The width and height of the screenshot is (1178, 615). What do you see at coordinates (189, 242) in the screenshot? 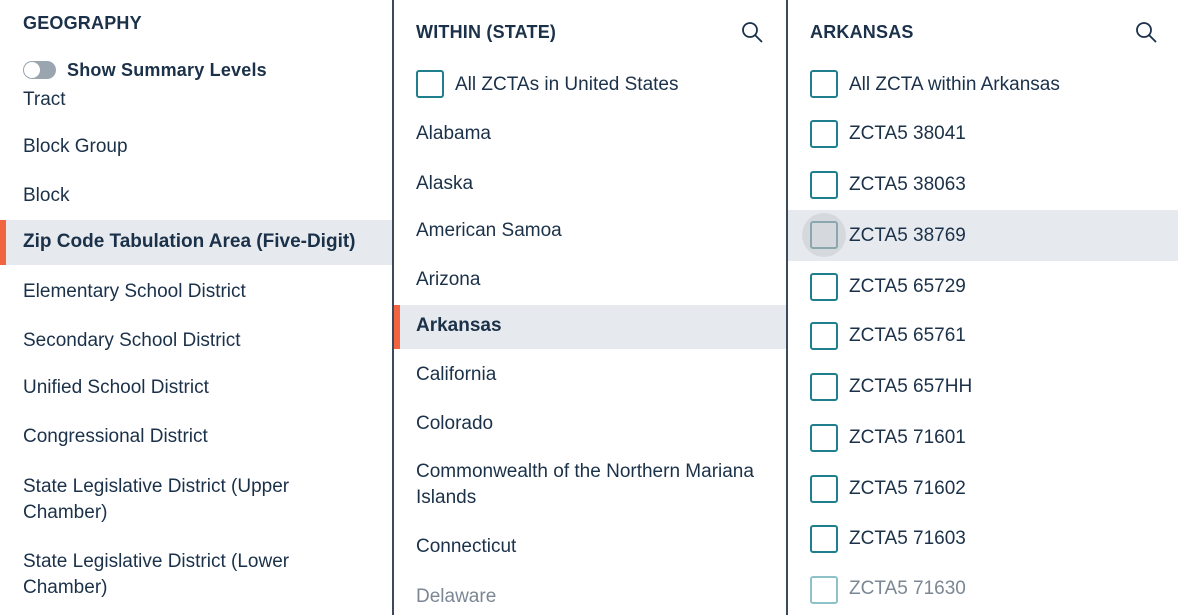
I see `geography-item-zcta: Zip Code Tabulation Area (Five-Digit)` at bounding box center [189, 242].